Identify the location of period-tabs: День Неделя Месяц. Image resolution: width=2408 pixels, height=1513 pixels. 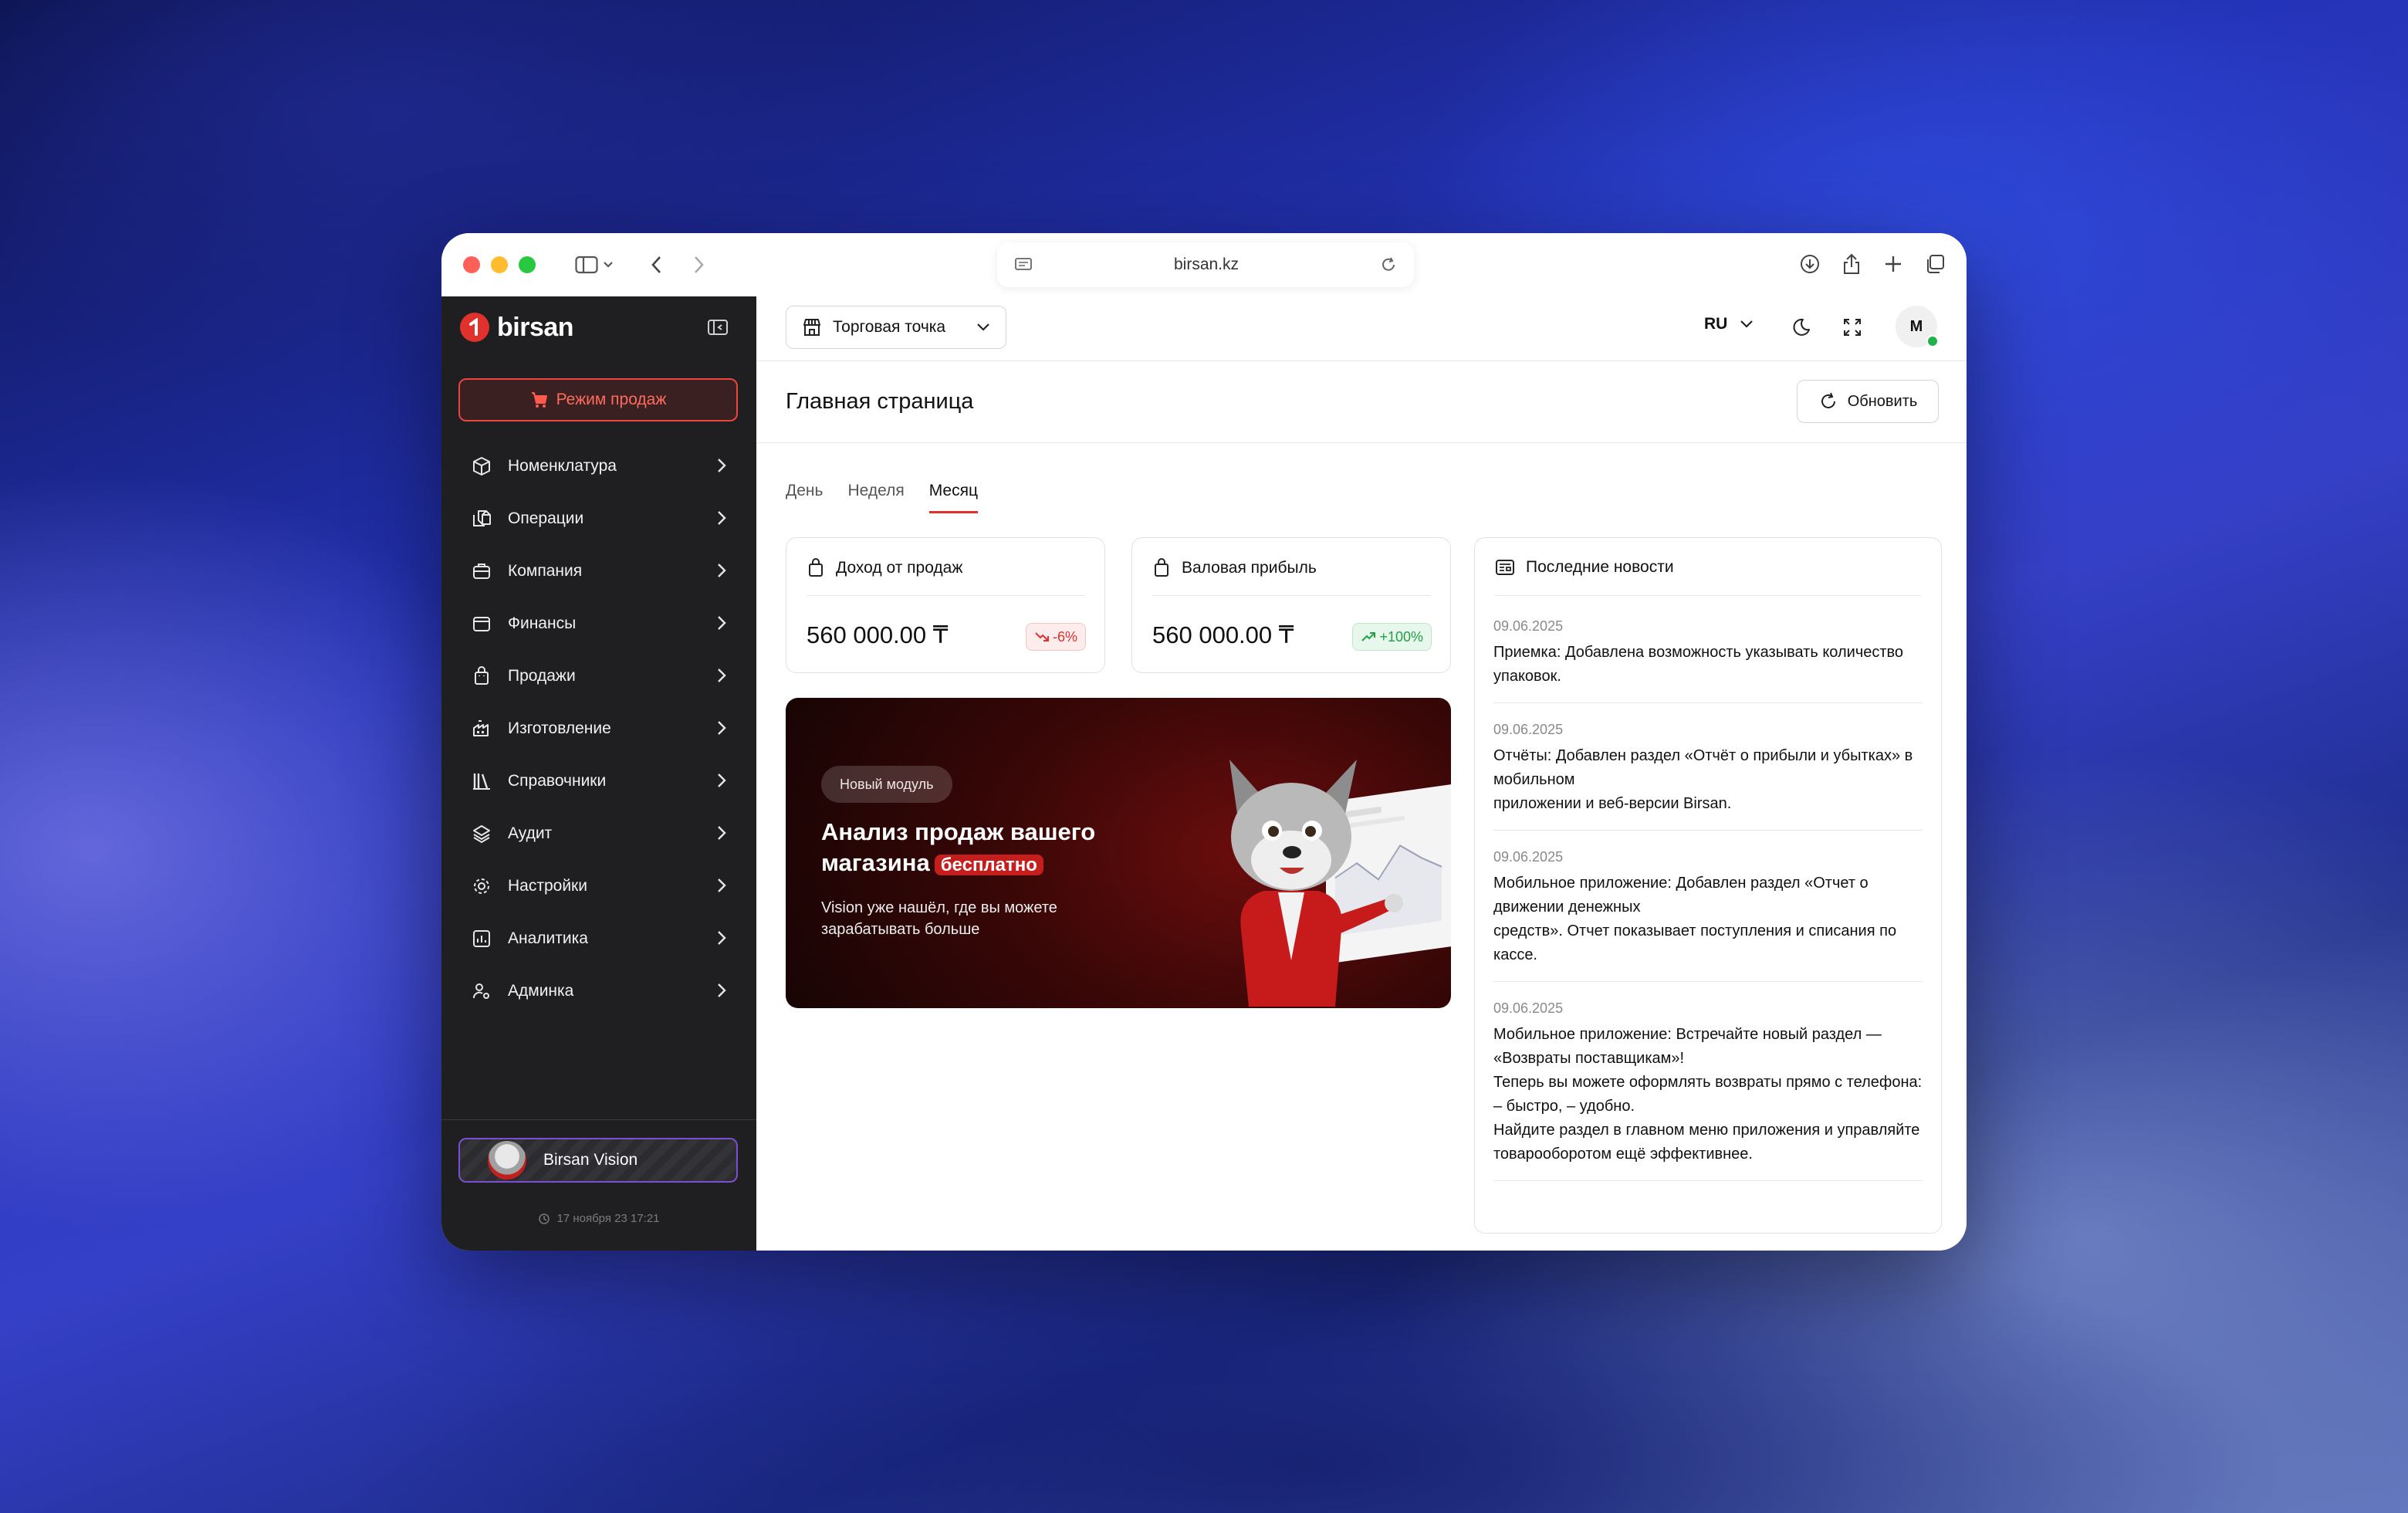
(883, 498).